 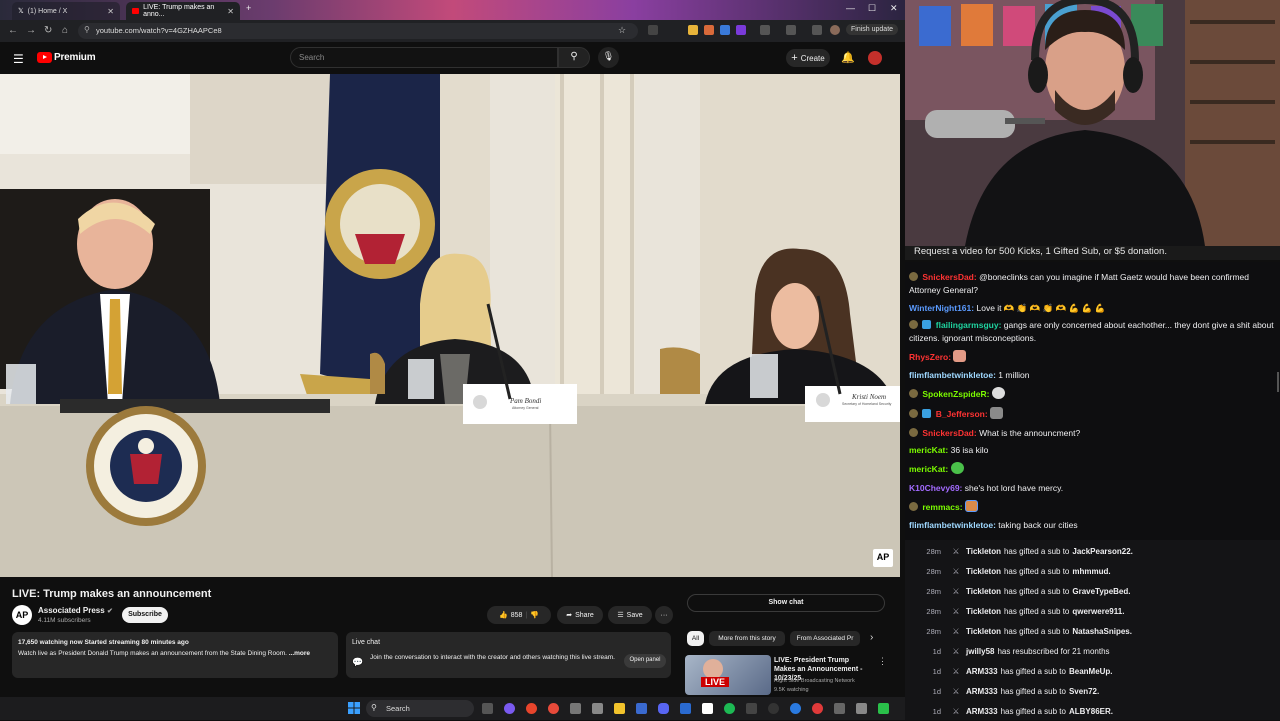 What do you see at coordinates (487, 708) in the screenshot?
I see `task-view-icon` at bounding box center [487, 708].